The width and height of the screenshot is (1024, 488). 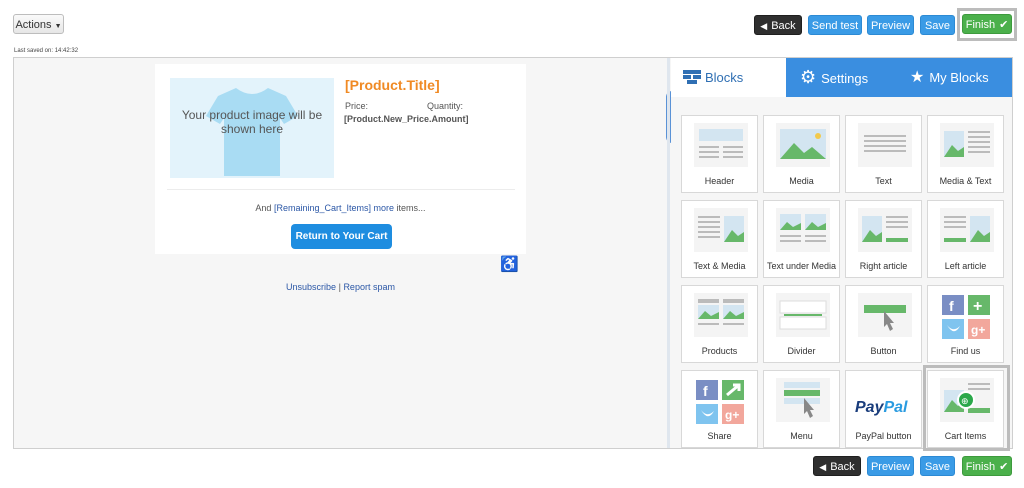 What do you see at coordinates (46, 51) in the screenshot?
I see `last-saved-status: Last saved on: 14:42:32` at bounding box center [46, 51].